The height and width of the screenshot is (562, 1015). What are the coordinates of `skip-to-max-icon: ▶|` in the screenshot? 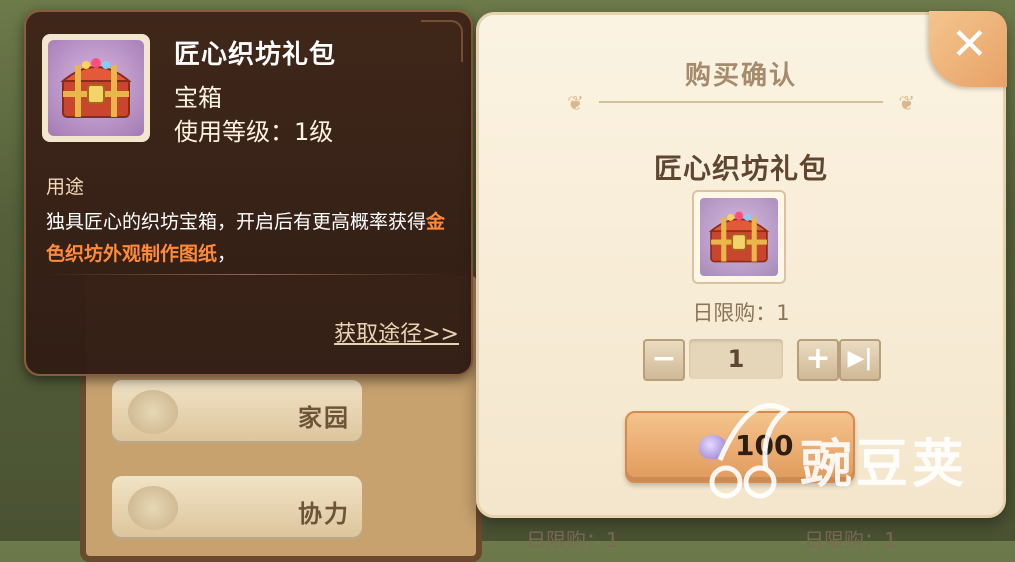 It's located at (860, 358).